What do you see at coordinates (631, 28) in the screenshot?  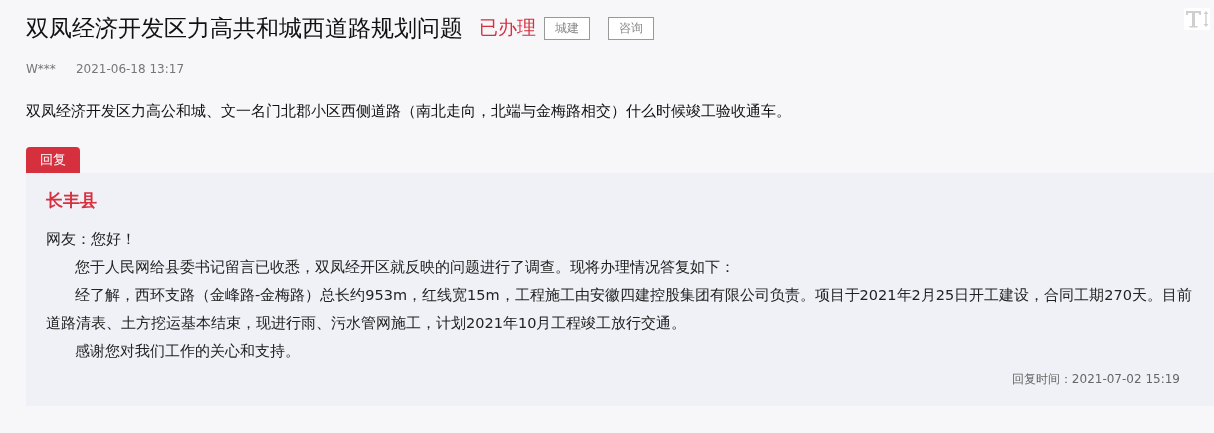 I see `category-tag: 咨询` at bounding box center [631, 28].